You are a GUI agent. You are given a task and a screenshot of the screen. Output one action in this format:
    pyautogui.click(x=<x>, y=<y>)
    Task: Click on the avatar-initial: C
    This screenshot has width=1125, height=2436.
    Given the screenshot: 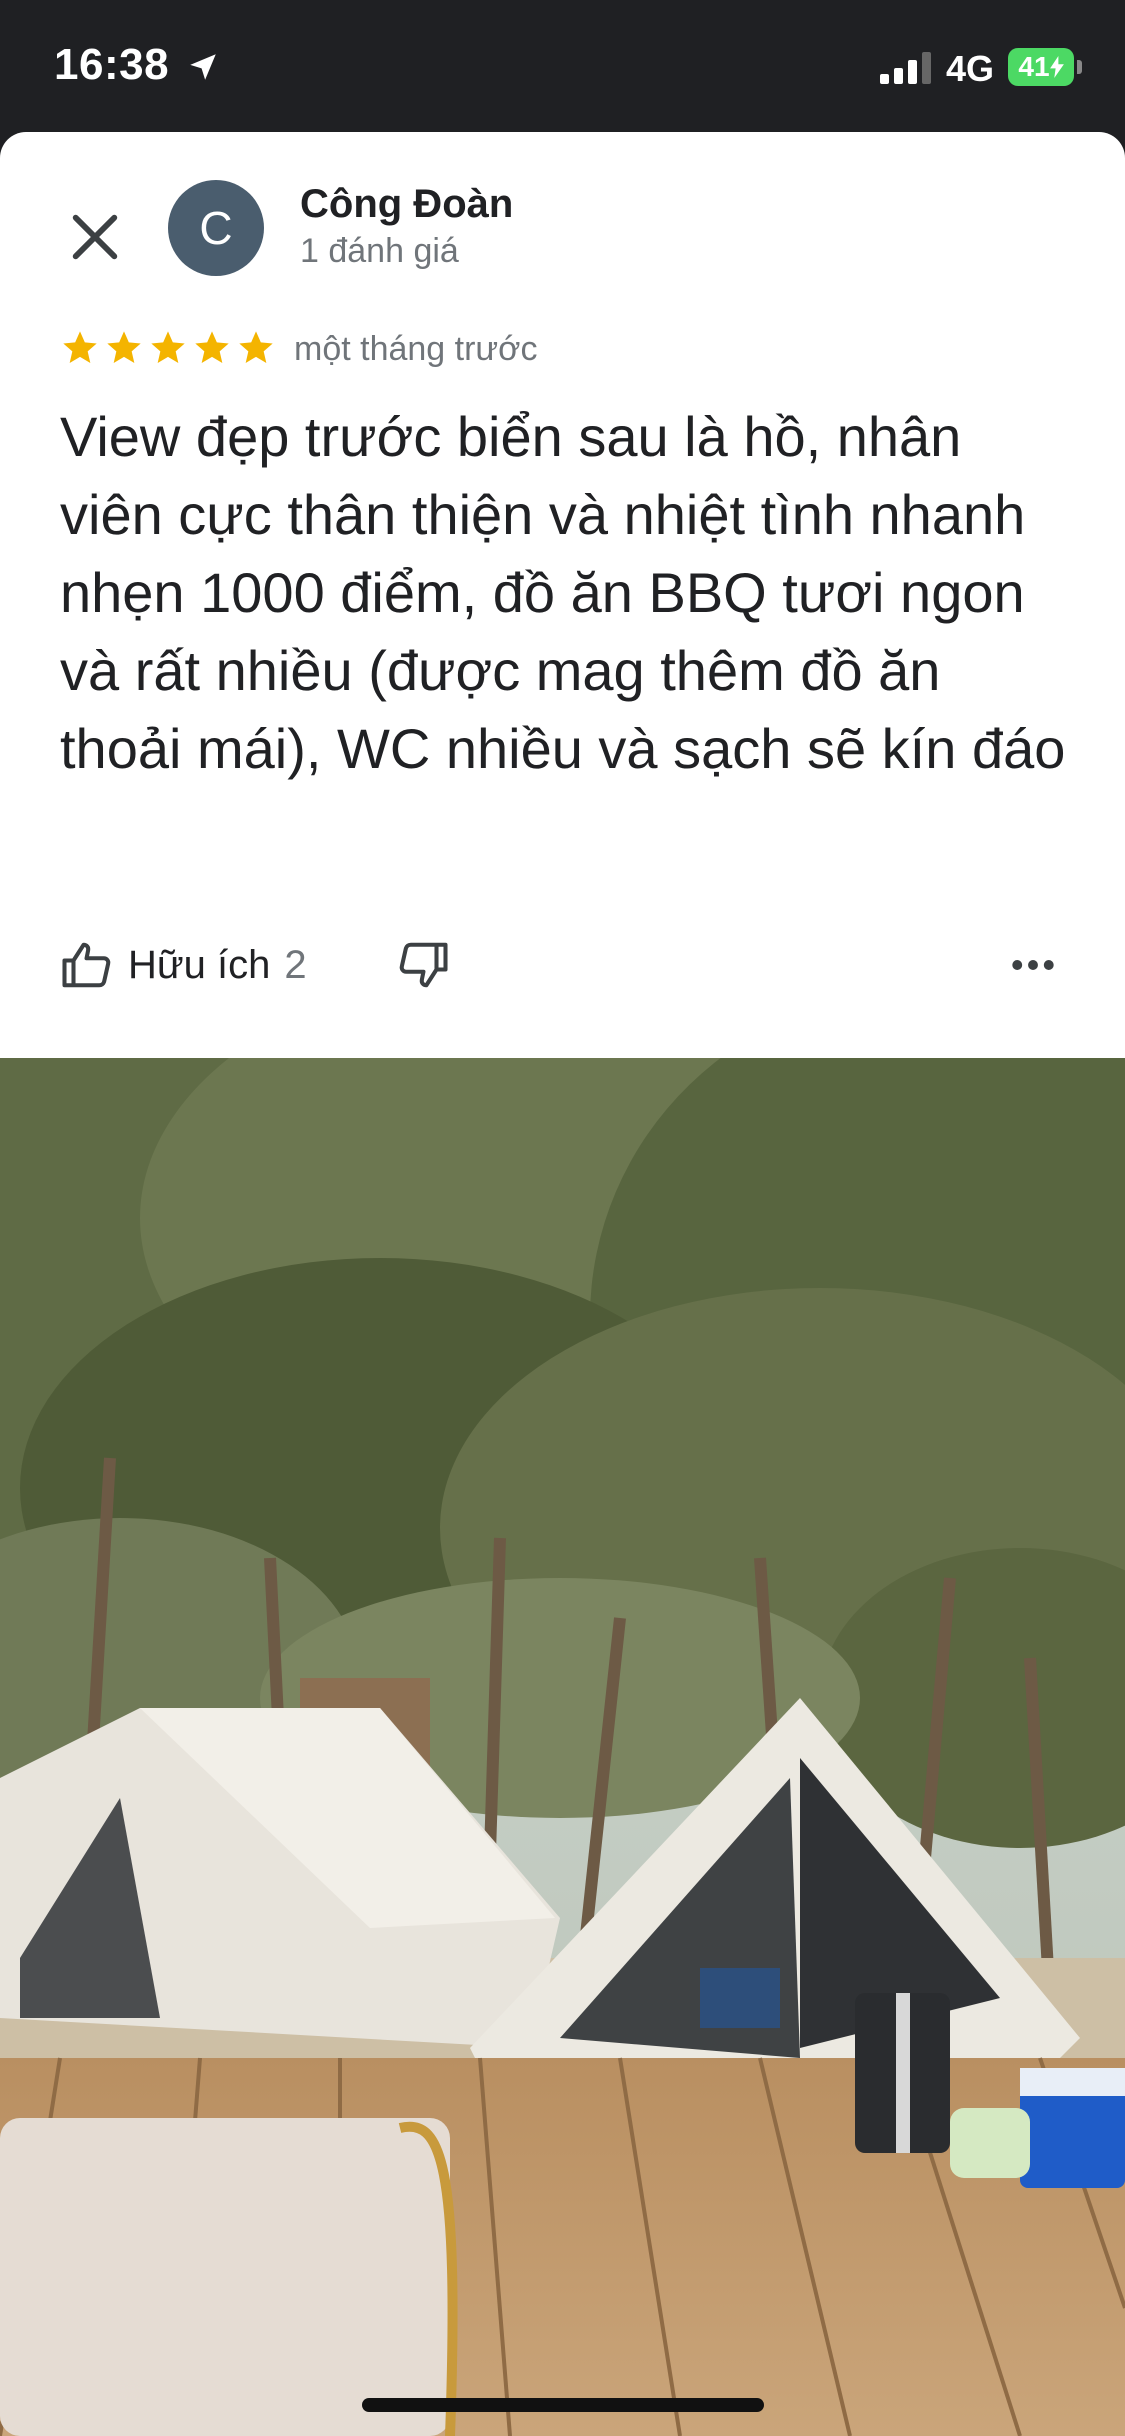 What is the action you would take?
    pyautogui.click(x=216, y=228)
    